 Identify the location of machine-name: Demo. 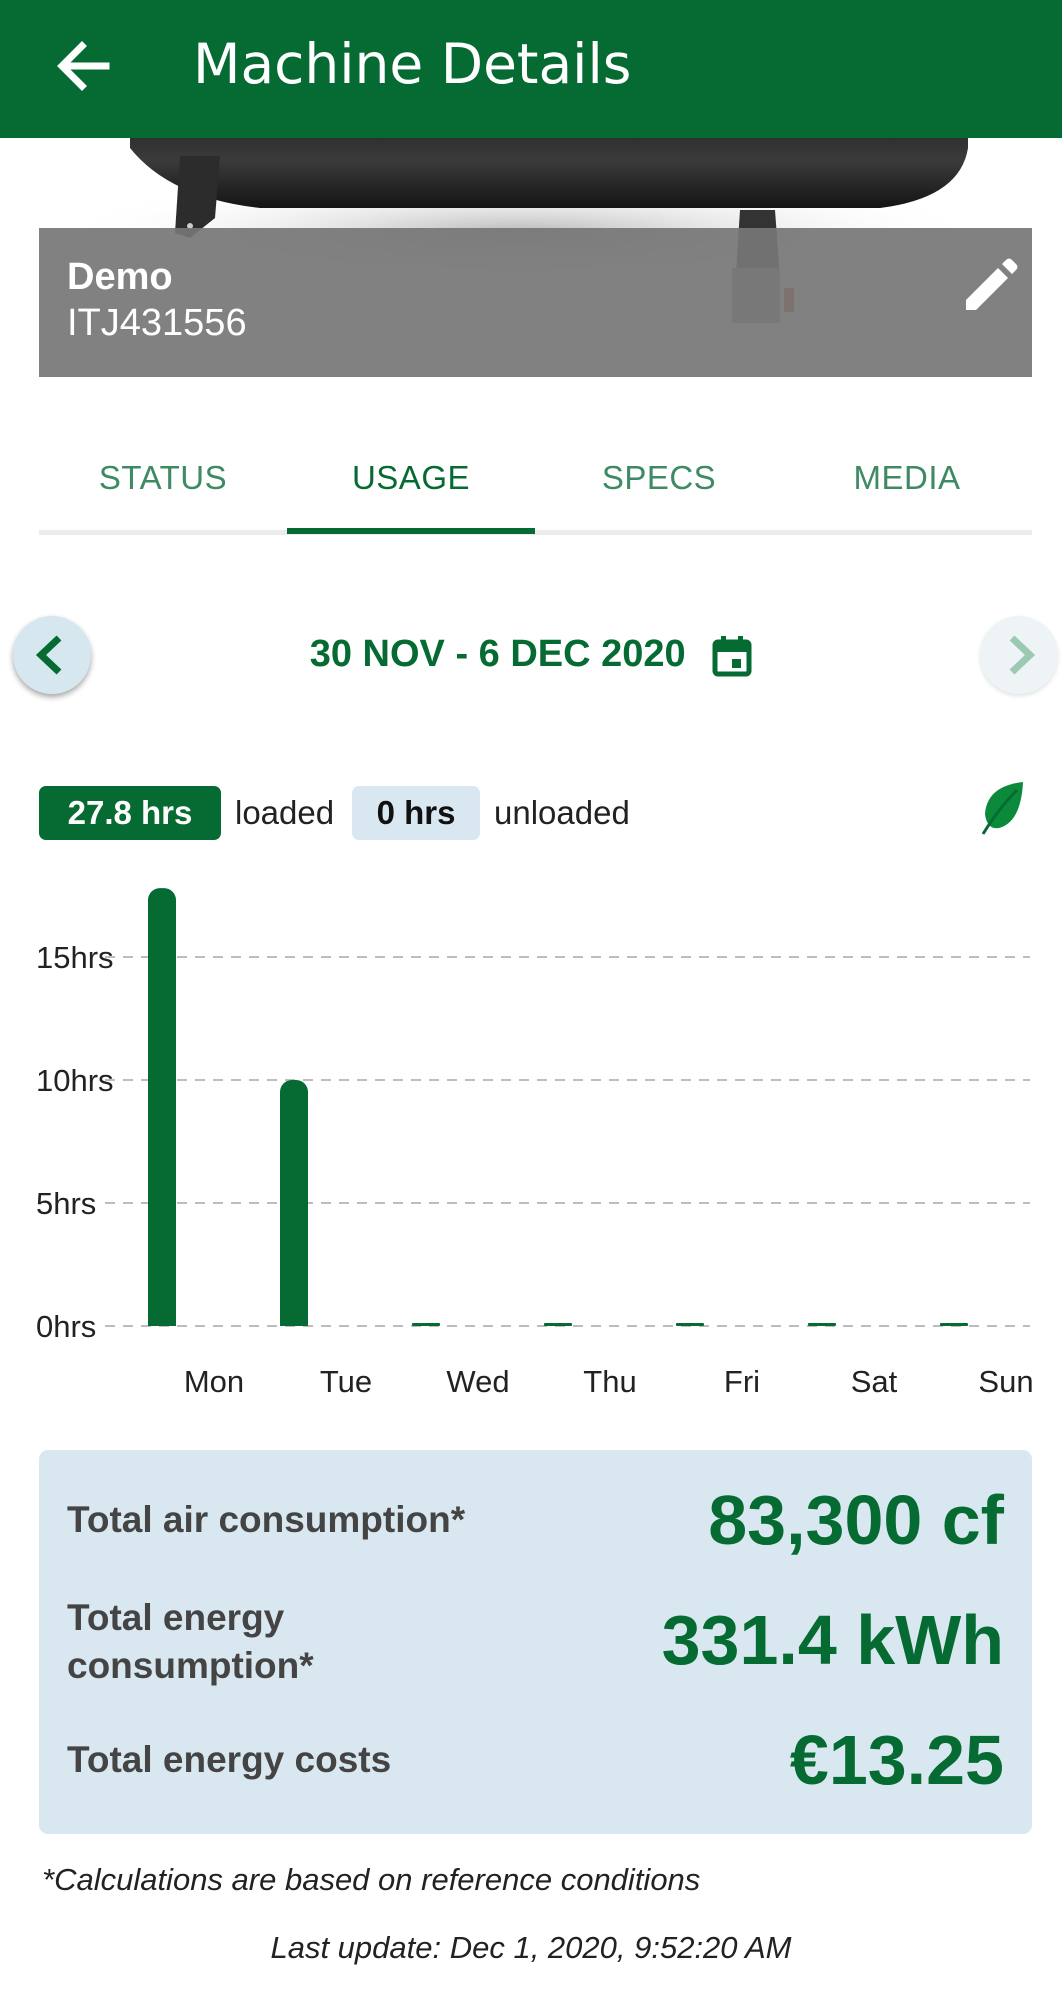
(120, 277).